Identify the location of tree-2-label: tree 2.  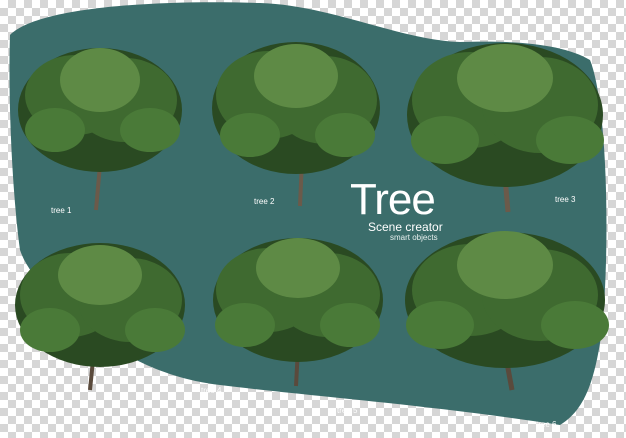
(264, 201).